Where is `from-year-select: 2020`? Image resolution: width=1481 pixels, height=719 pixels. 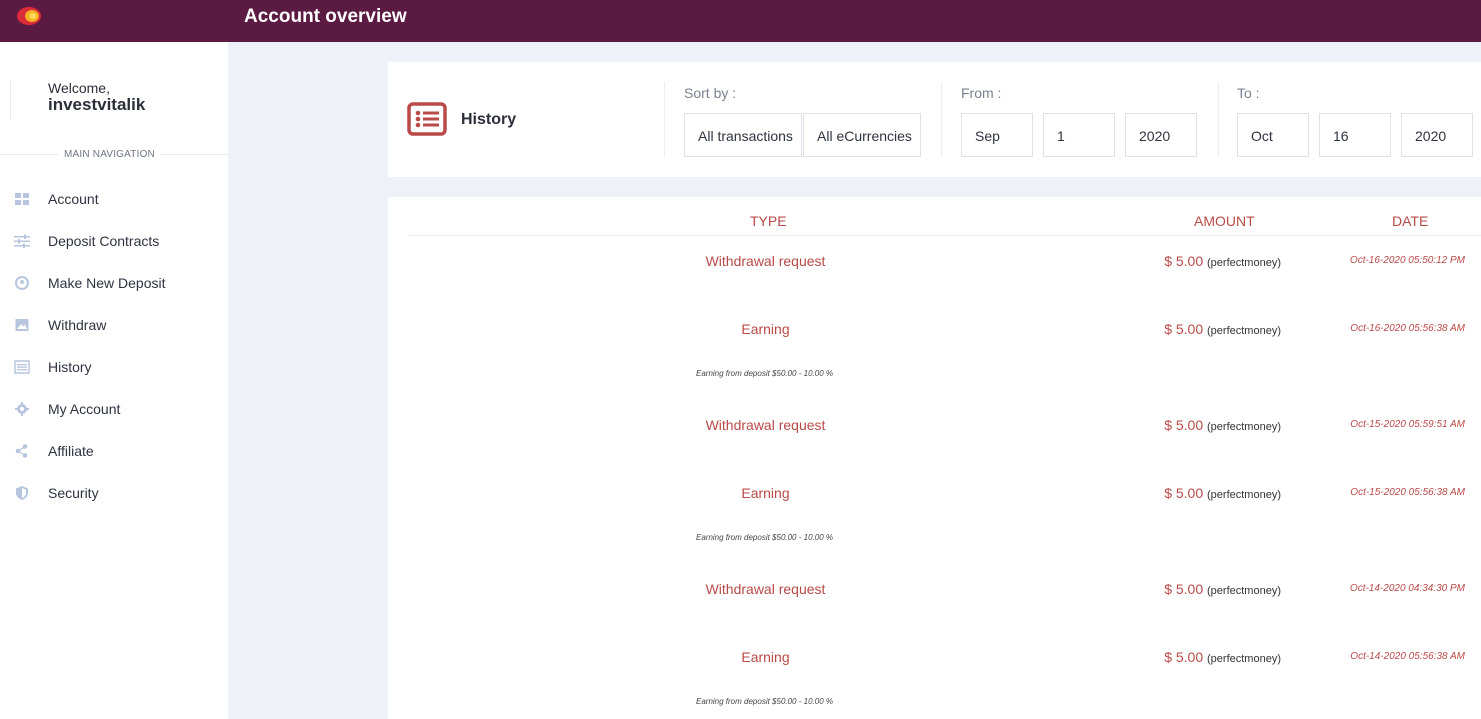
from-year-select: 2020 is located at coordinates (1161, 135).